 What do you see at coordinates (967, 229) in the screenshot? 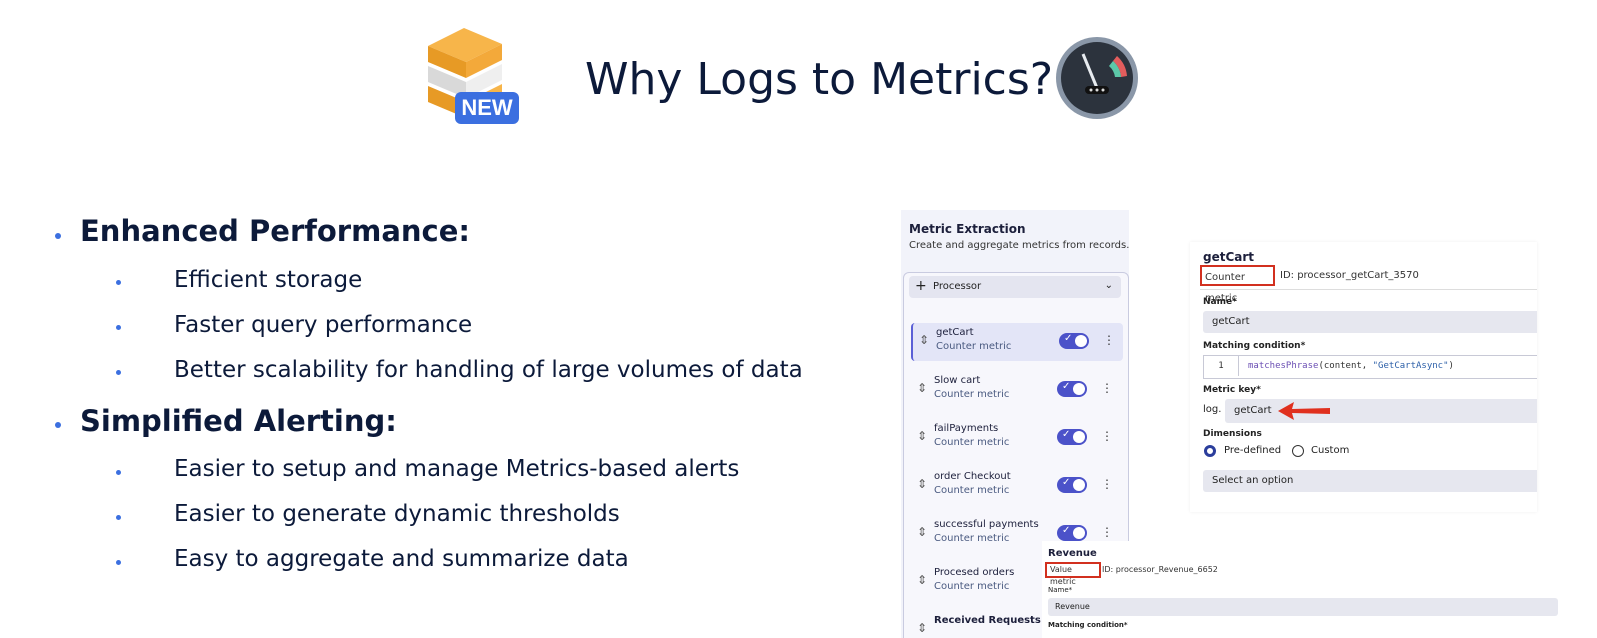
I see `panel-title: Metric Extraction` at bounding box center [967, 229].